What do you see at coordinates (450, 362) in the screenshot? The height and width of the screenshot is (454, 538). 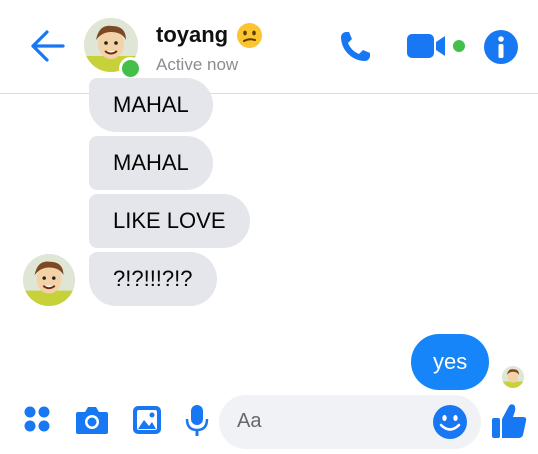 I see `sent-message-bubble: yes` at bounding box center [450, 362].